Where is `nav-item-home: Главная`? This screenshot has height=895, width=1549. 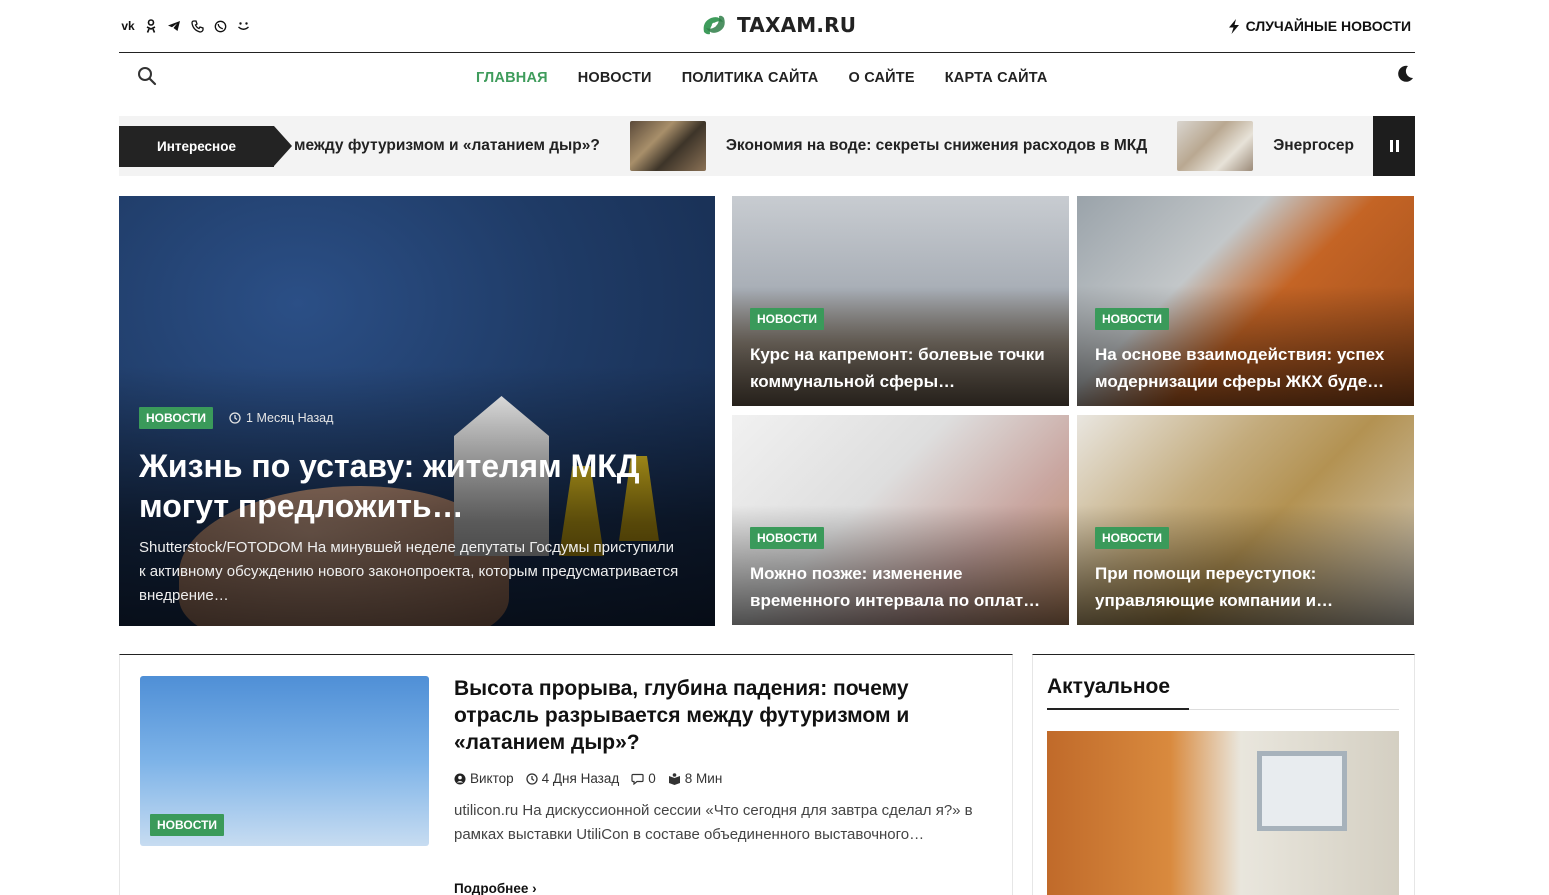 nav-item-home: Главная is located at coordinates (512, 78).